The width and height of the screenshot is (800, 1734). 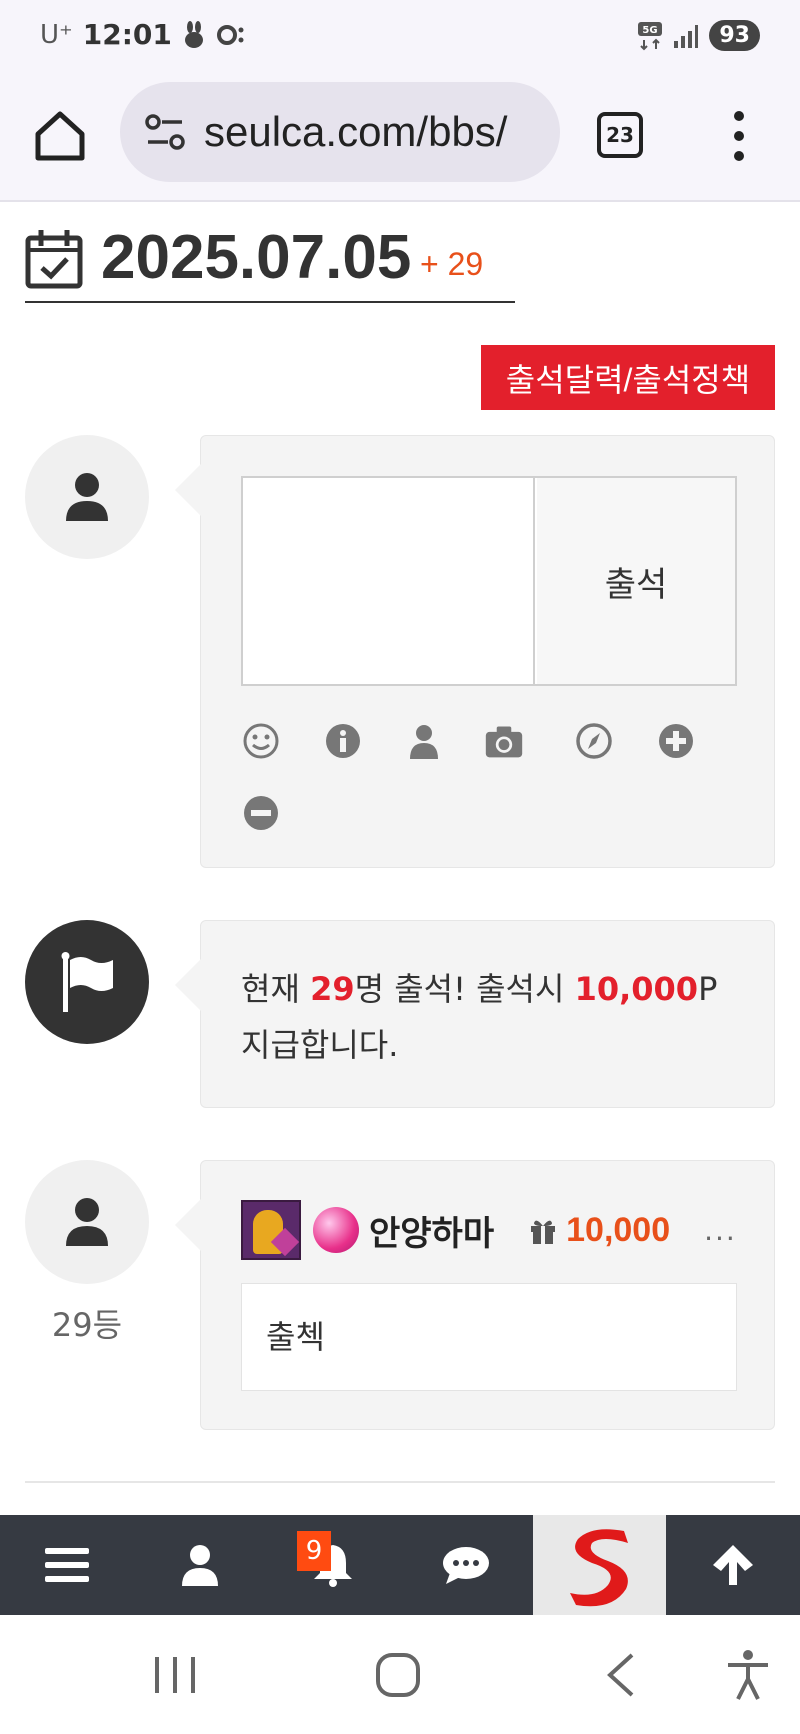 I want to click on battery-indicator: 93, so click(x=734, y=35).